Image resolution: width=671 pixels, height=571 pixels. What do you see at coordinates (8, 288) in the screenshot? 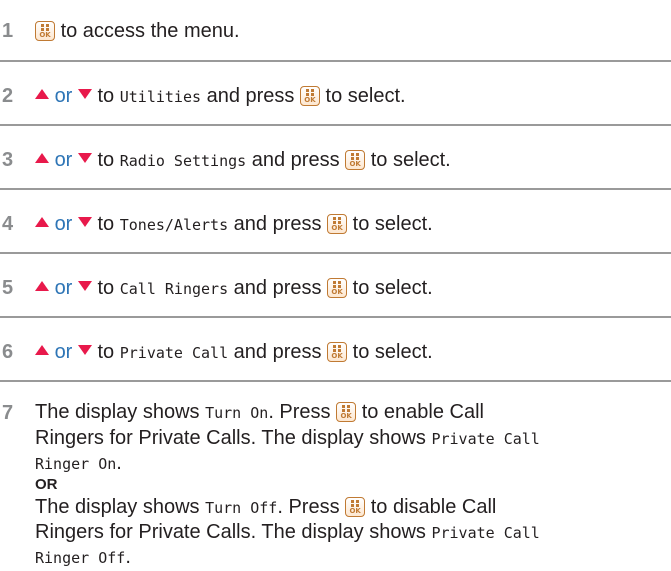
I see `step-number: 5` at bounding box center [8, 288].